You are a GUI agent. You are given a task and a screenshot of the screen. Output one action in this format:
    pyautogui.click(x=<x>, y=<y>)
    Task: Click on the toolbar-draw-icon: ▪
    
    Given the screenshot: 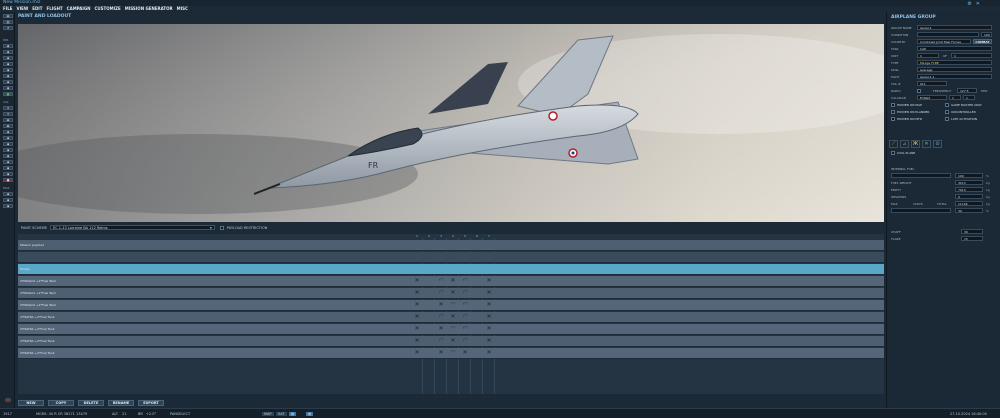 What is the action you would take?
    pyautogui.click(x=8, y=168)
    